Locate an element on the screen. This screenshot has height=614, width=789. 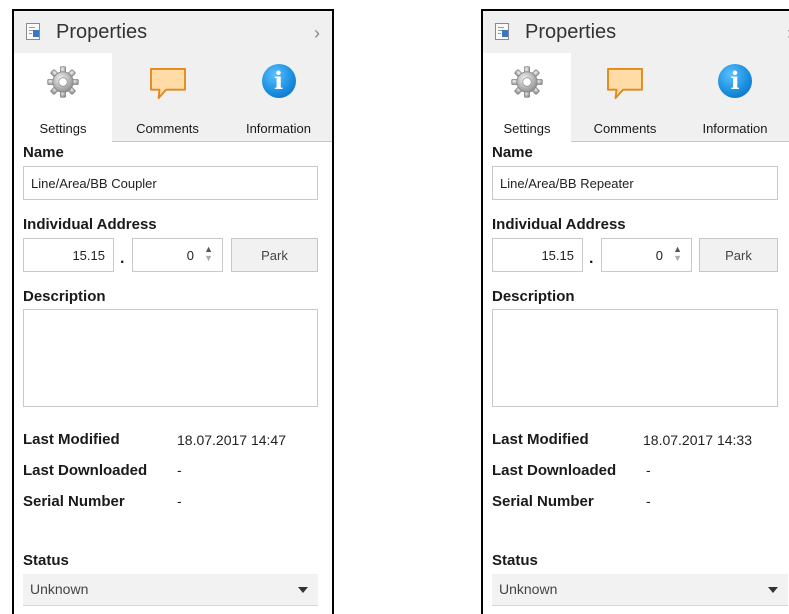
name-field: Line/Area/BB Coupler is located at coordinates (170, 183).